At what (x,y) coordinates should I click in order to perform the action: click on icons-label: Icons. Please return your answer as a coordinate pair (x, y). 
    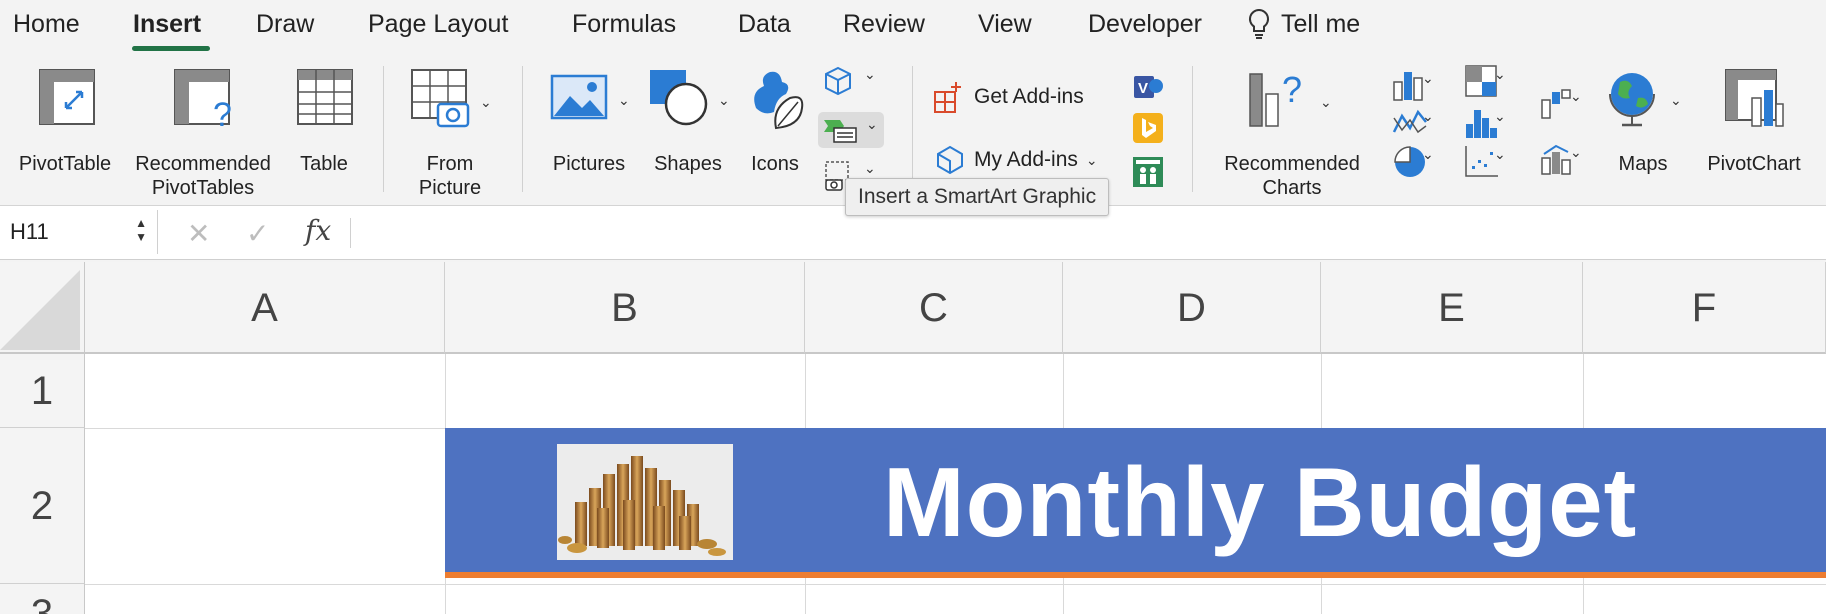
    Looking at the image, I should click on (775, 164).